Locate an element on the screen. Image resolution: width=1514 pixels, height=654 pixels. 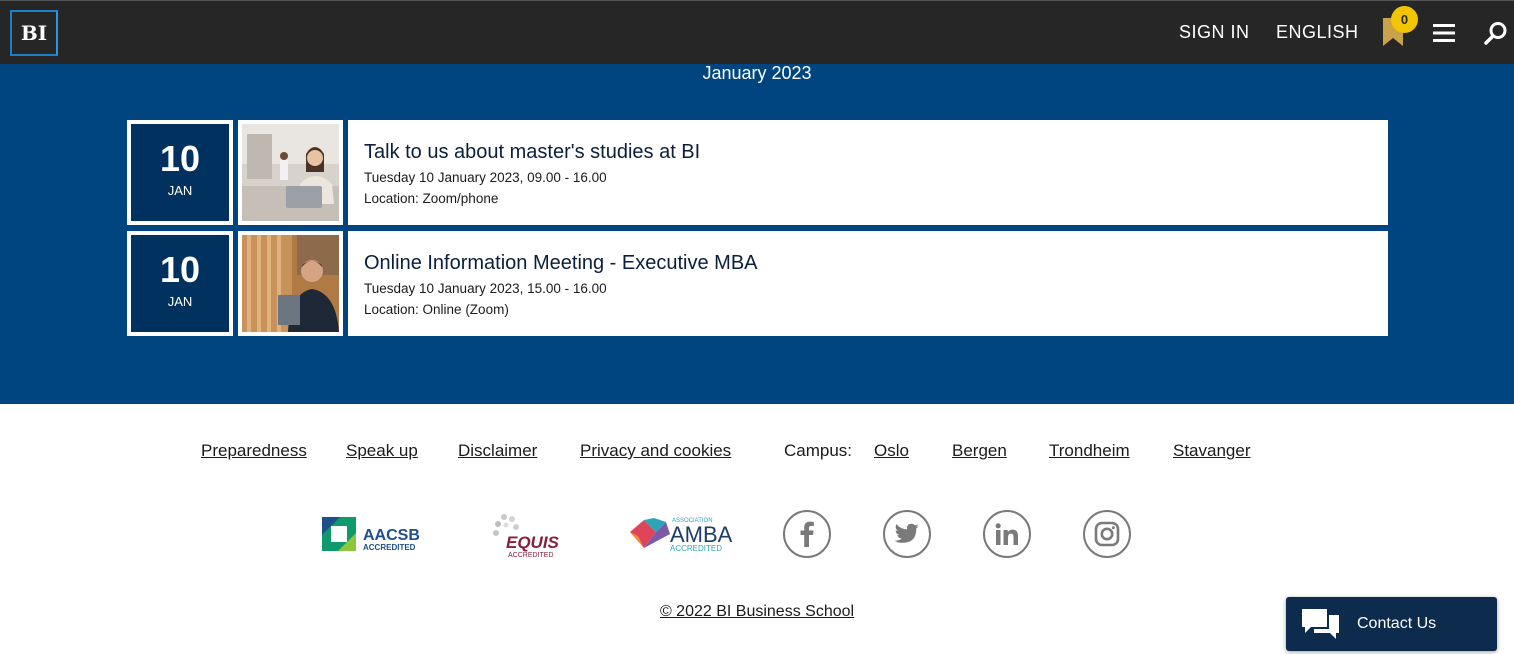
event-time: Tuesday 10 January 2023, 15.00 - 16.00 is located at coordinates (485, 288).